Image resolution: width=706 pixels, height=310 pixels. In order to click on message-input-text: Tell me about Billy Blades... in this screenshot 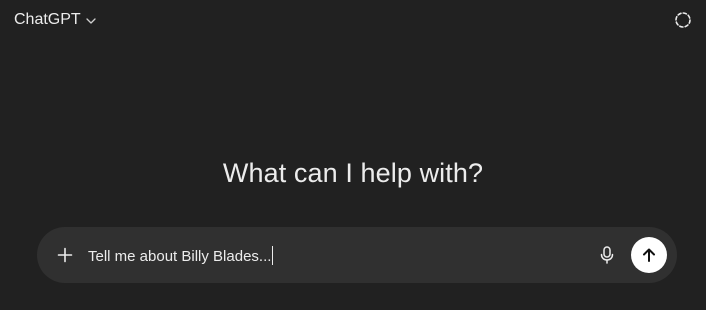, I will do `click(180, 256)`.